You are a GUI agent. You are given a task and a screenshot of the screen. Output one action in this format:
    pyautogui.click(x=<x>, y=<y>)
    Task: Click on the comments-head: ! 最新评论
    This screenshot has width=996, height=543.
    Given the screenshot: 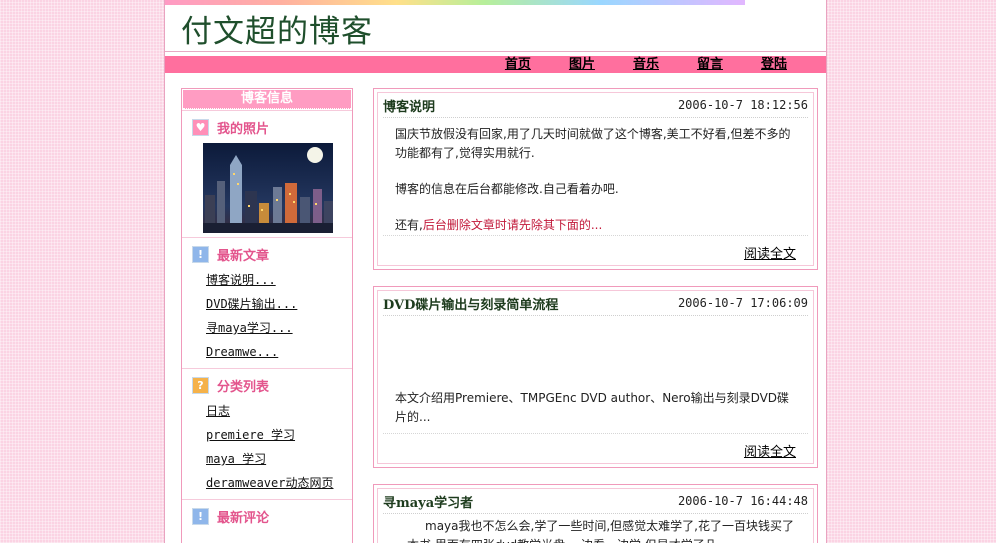 What is the action you would take?
    pyautogui.click(x=267, y=516)
    